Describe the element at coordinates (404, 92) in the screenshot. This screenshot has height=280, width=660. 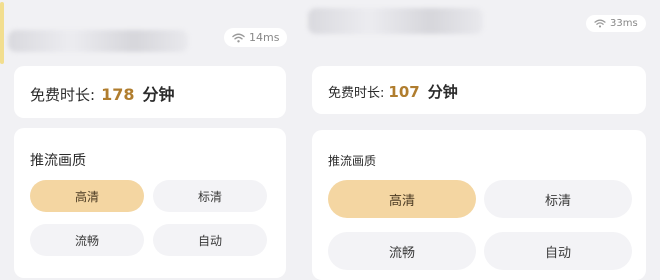
I see `free-time-value: 107` at that location.